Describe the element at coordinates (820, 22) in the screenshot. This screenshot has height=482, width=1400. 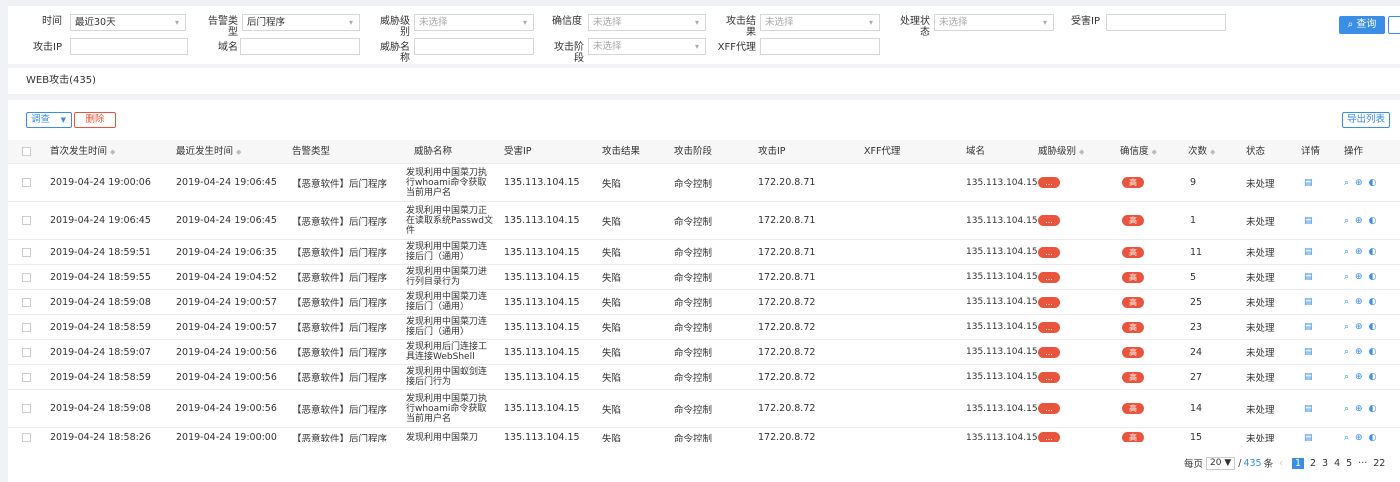
I see `attack-result-select: 未选择 ▾` at that location.